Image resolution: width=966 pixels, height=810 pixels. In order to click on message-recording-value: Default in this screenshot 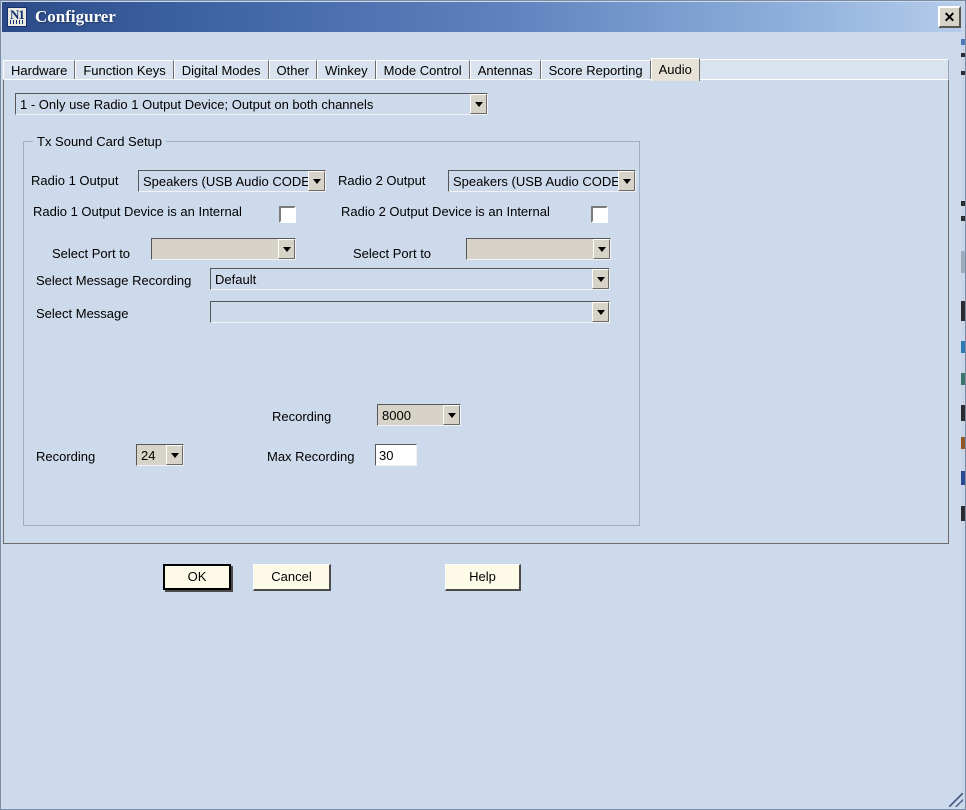, I will do `click(236, 279)`.